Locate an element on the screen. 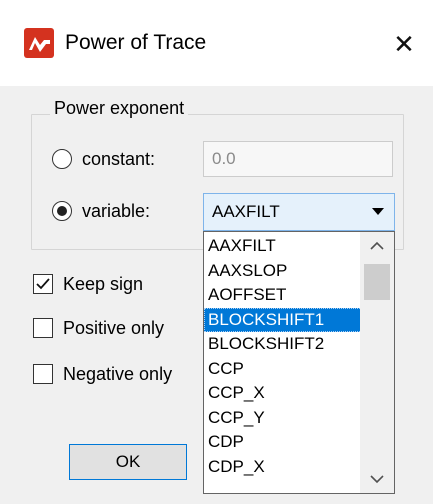  keep-sign-checkbox is located at coordinates (43, 284).